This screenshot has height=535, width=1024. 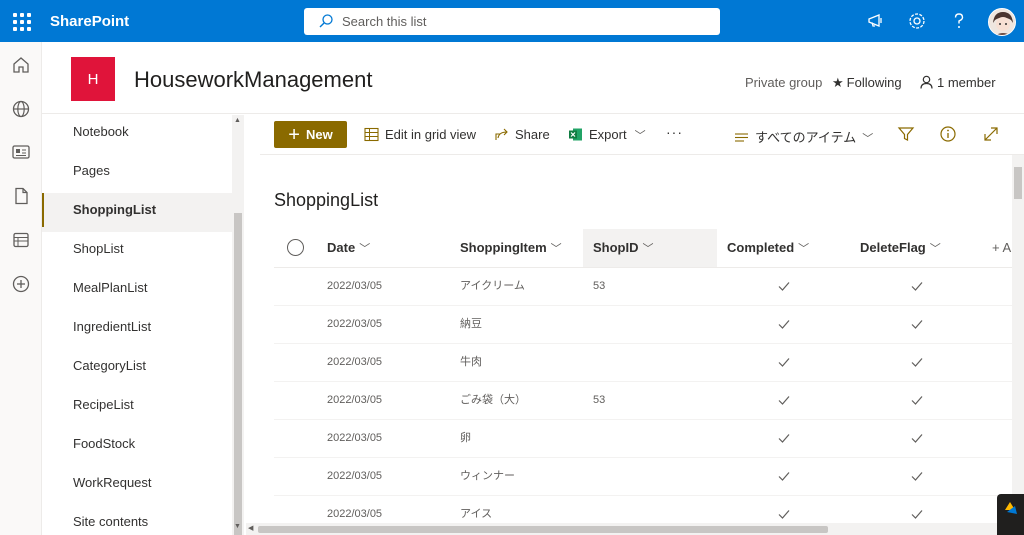 I want to click on members-button: 1 member, so click(x=958, y=82).